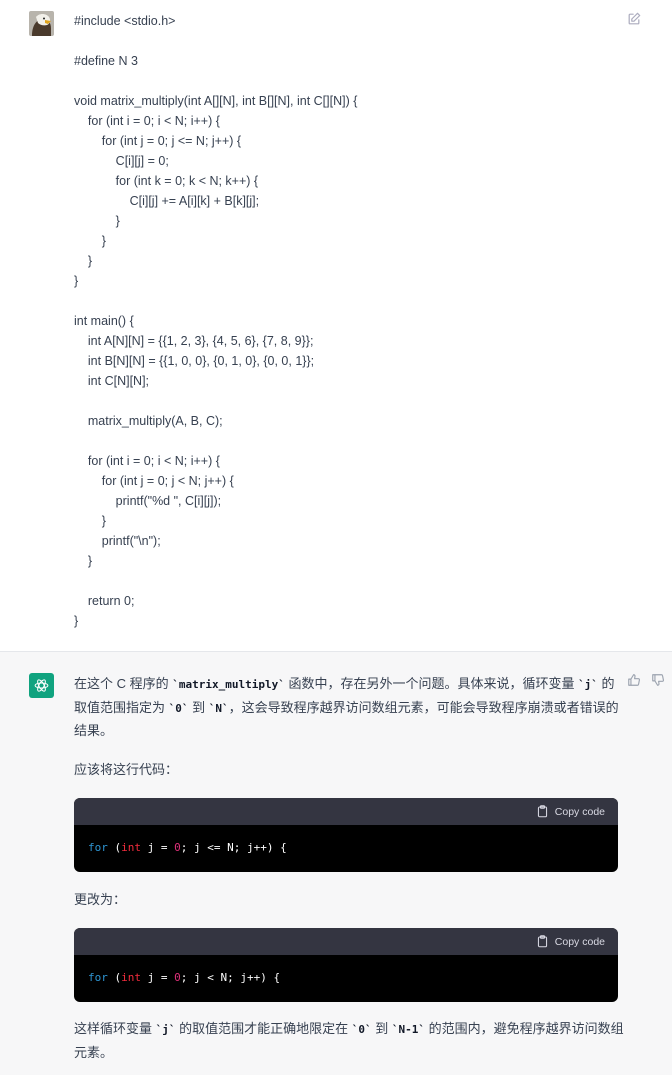 The width and height of the screenshot is (672, 1075). I want to click on code-line: int main() {, so click(104, 321).